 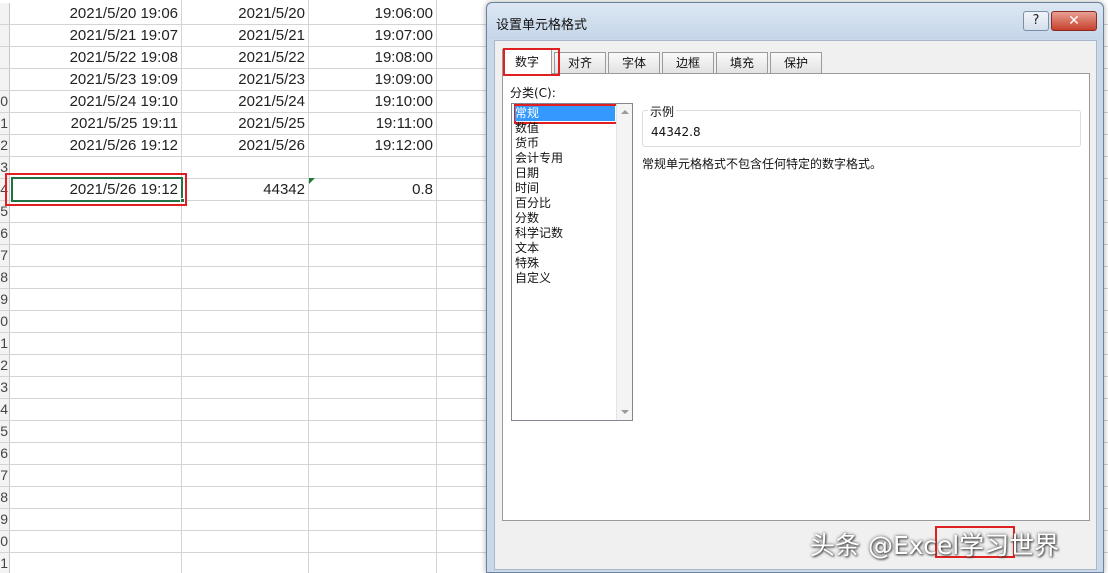 I want to click on category-item: 会计专用, so click(x=539, y=158).